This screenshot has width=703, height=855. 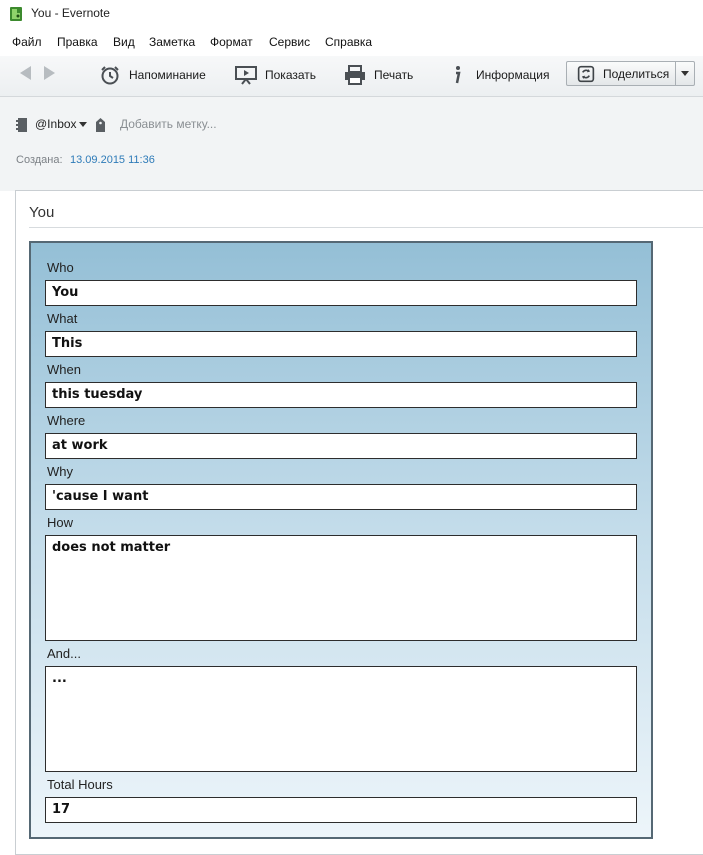 What do you see at coordinates (41, 212) in the screenshot?
I see `note-title: You` at bounding box center [41, 212].